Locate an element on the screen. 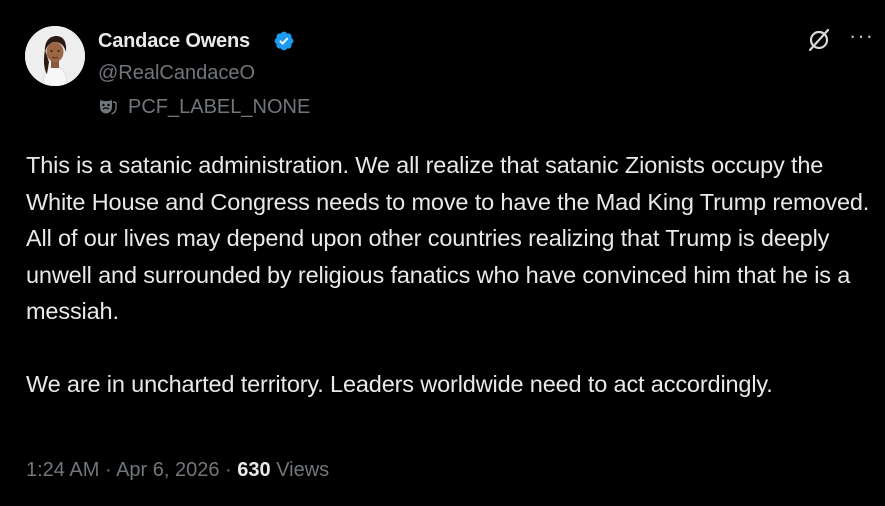 The image size is (885, 506). verified-badge-icon is located at coordinates (284, 41).